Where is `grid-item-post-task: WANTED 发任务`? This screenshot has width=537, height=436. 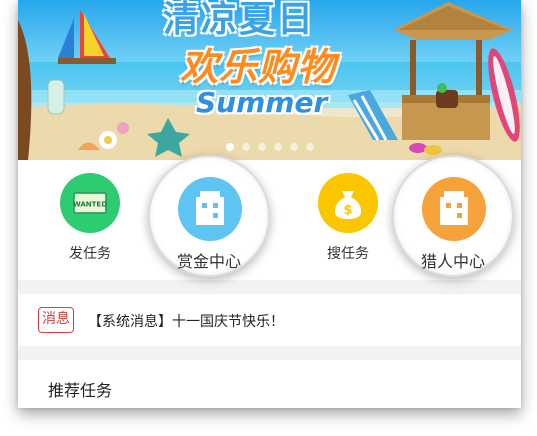 grid-item-post-task: WANTED 发任务 is located at coordinates (90, 220).